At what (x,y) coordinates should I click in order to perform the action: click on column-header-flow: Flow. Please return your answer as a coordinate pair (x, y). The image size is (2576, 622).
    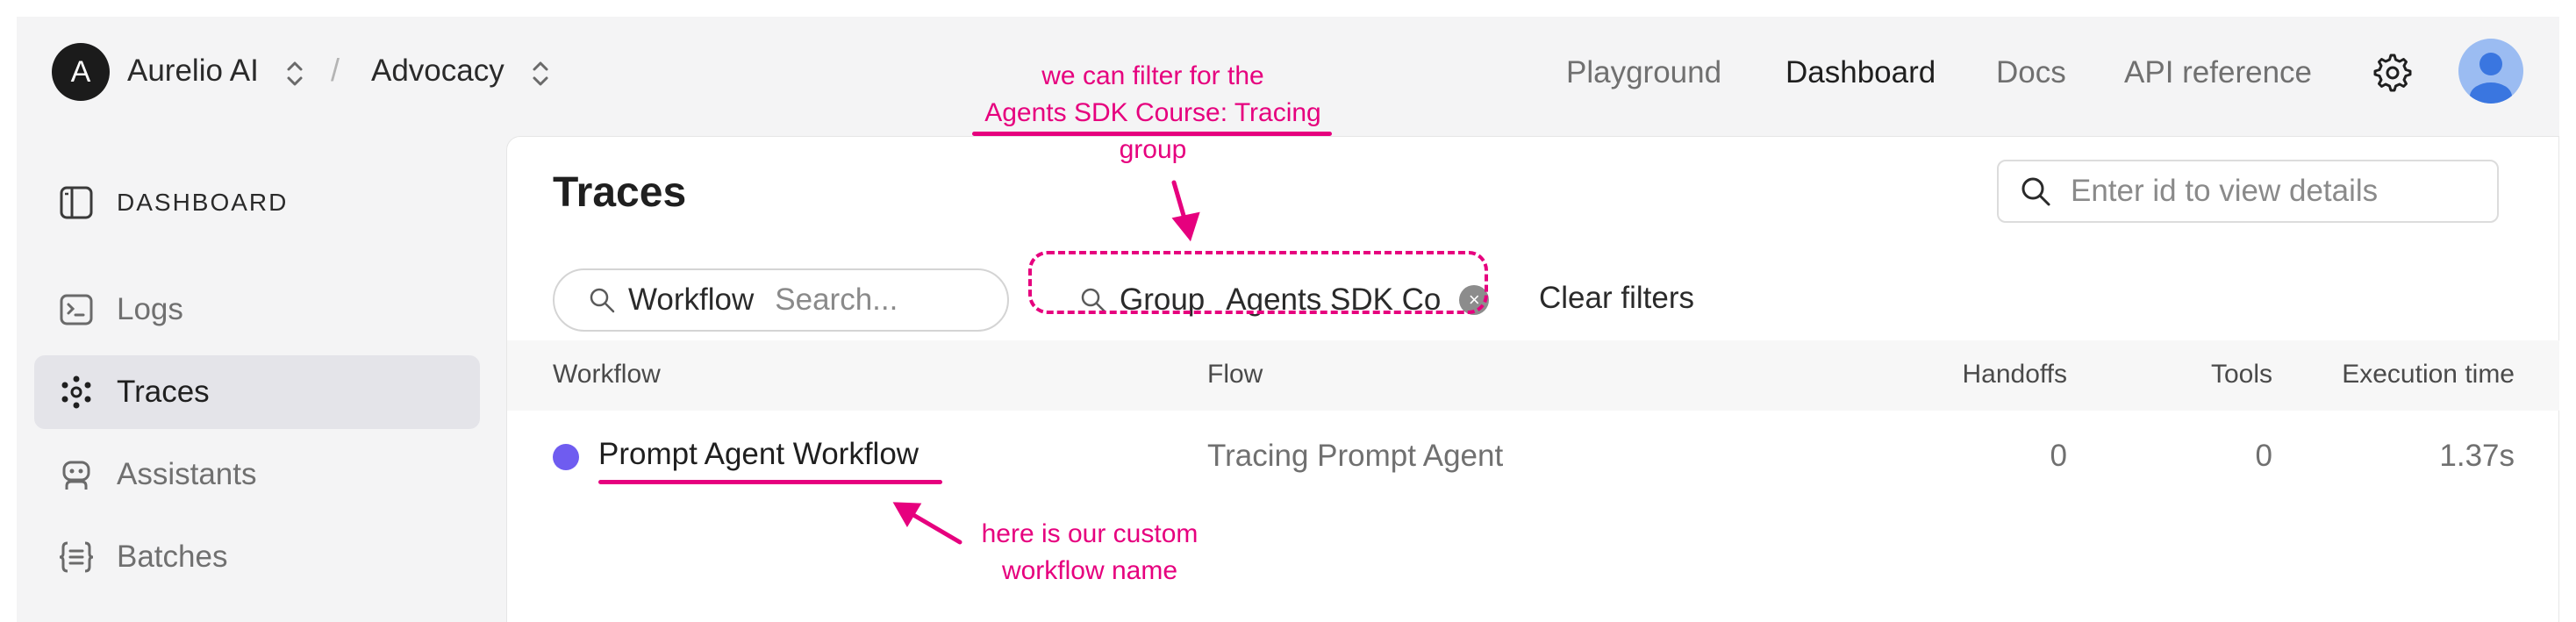
    Looking at the image, I should click on (1235, 375).